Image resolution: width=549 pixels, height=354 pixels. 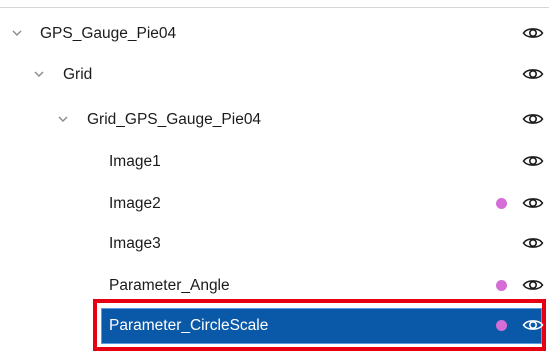 I want to click on tree-item-label: Image1, so click(x=135, y=161).